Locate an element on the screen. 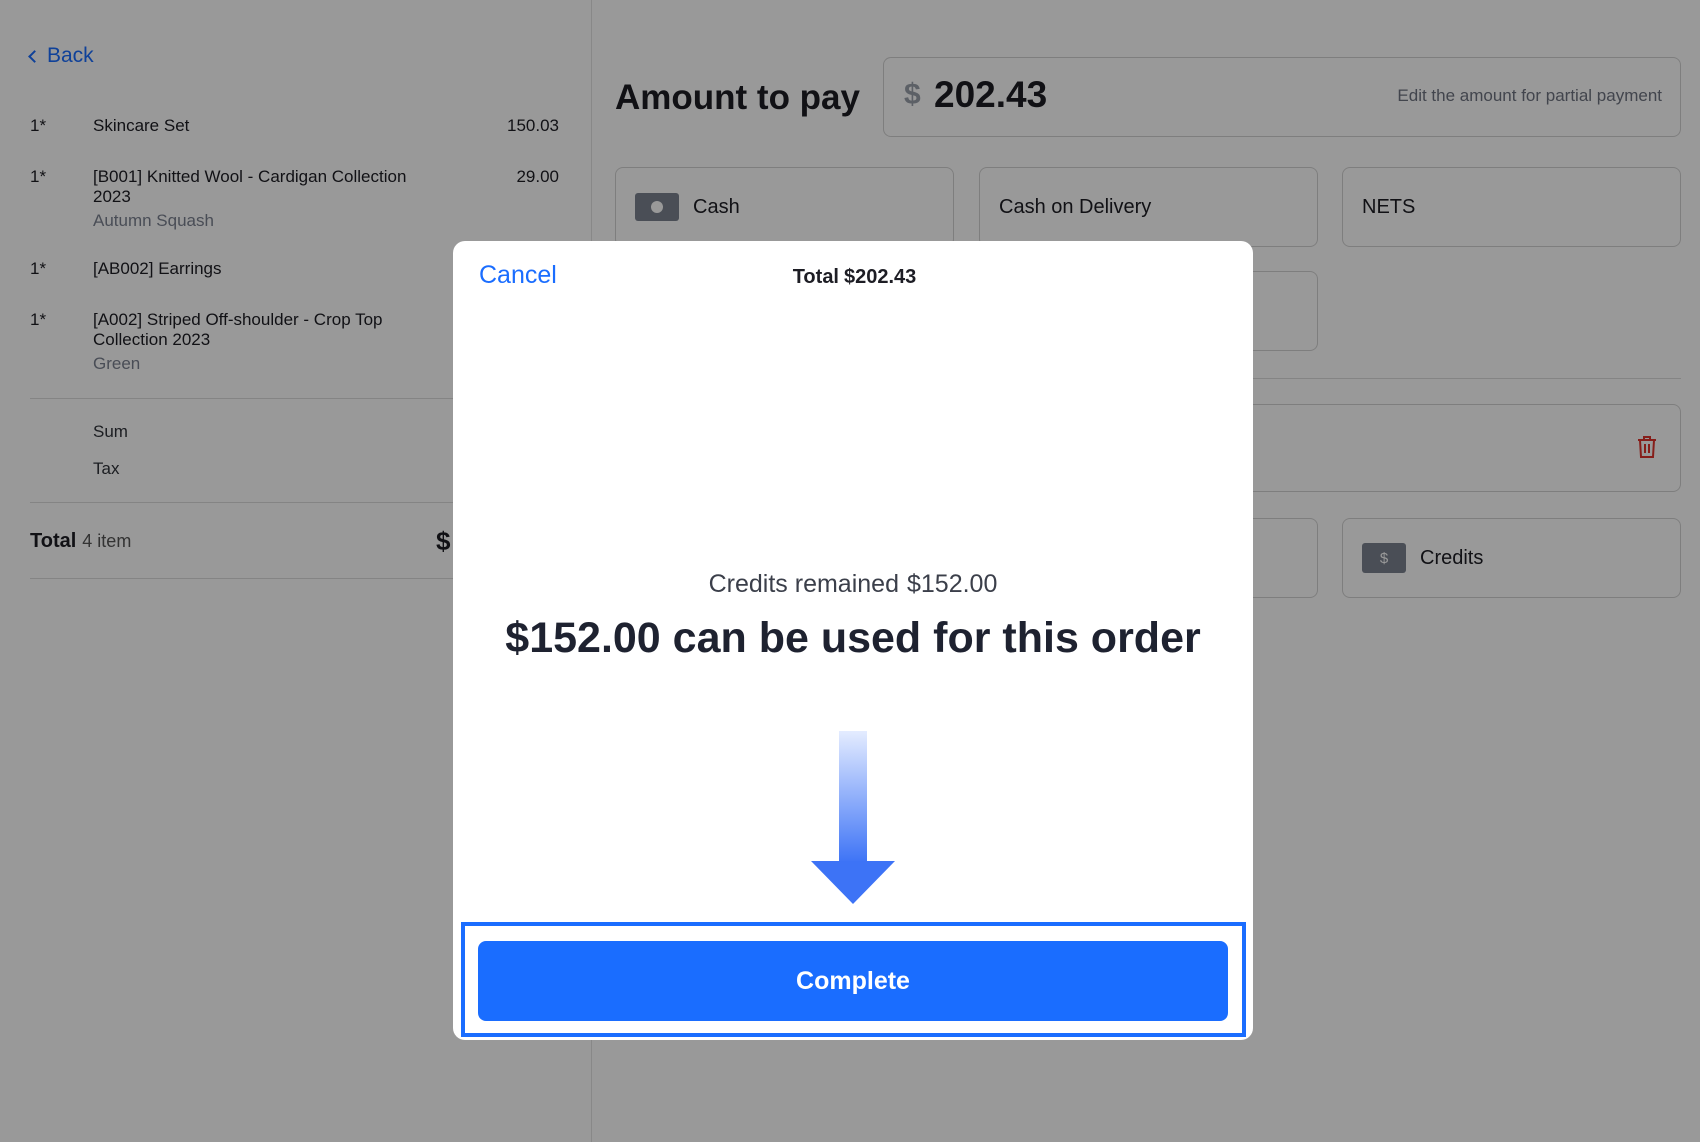  usable-credits-text: $152.00 can be used for this order is located at coordinates (853, 638).